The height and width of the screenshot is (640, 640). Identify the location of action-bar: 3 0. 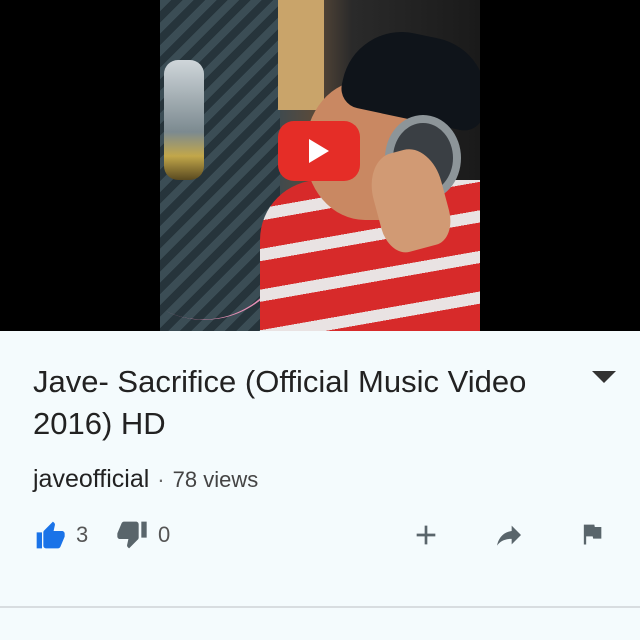
(320, 542).